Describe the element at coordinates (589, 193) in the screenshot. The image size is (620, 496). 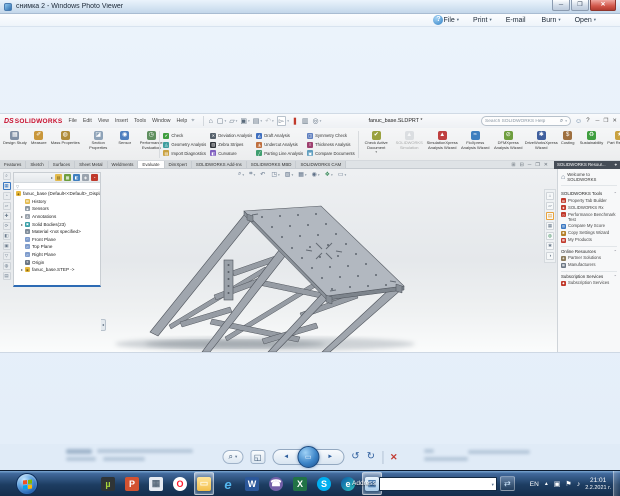
I see `section-header: SOLIDWORKS Tools ⌃` at that location.